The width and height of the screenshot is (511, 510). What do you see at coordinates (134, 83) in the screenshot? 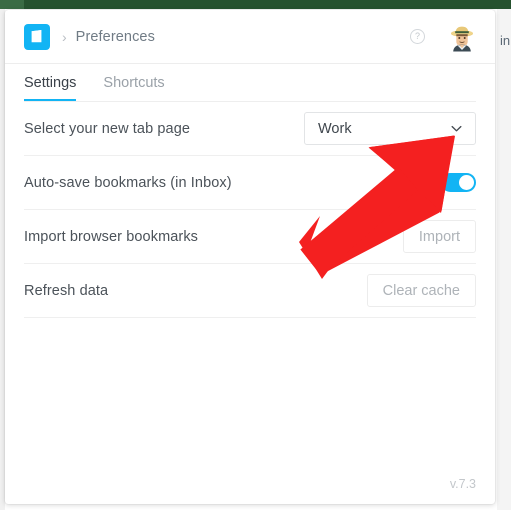
I see `tab-shortcuts-label: Shortcuts` at bounding box center [134, 83].